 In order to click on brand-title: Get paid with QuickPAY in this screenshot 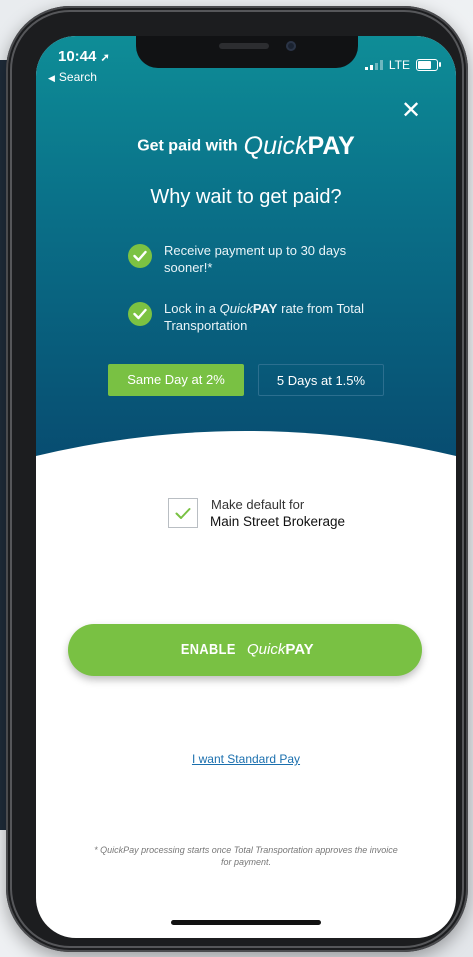, I will do `click(246, 146)`.